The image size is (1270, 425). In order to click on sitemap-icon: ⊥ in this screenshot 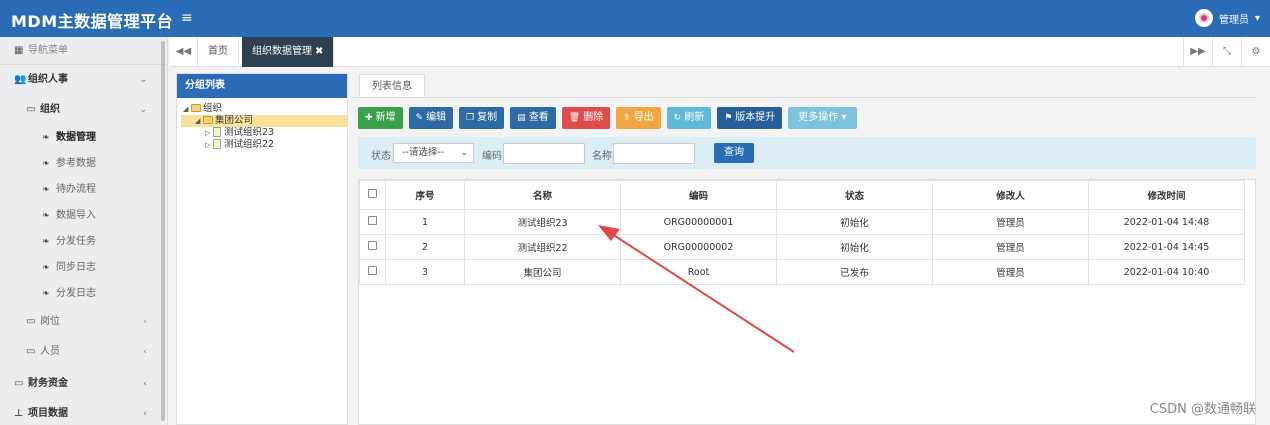, I will do `click(19, 413)`.